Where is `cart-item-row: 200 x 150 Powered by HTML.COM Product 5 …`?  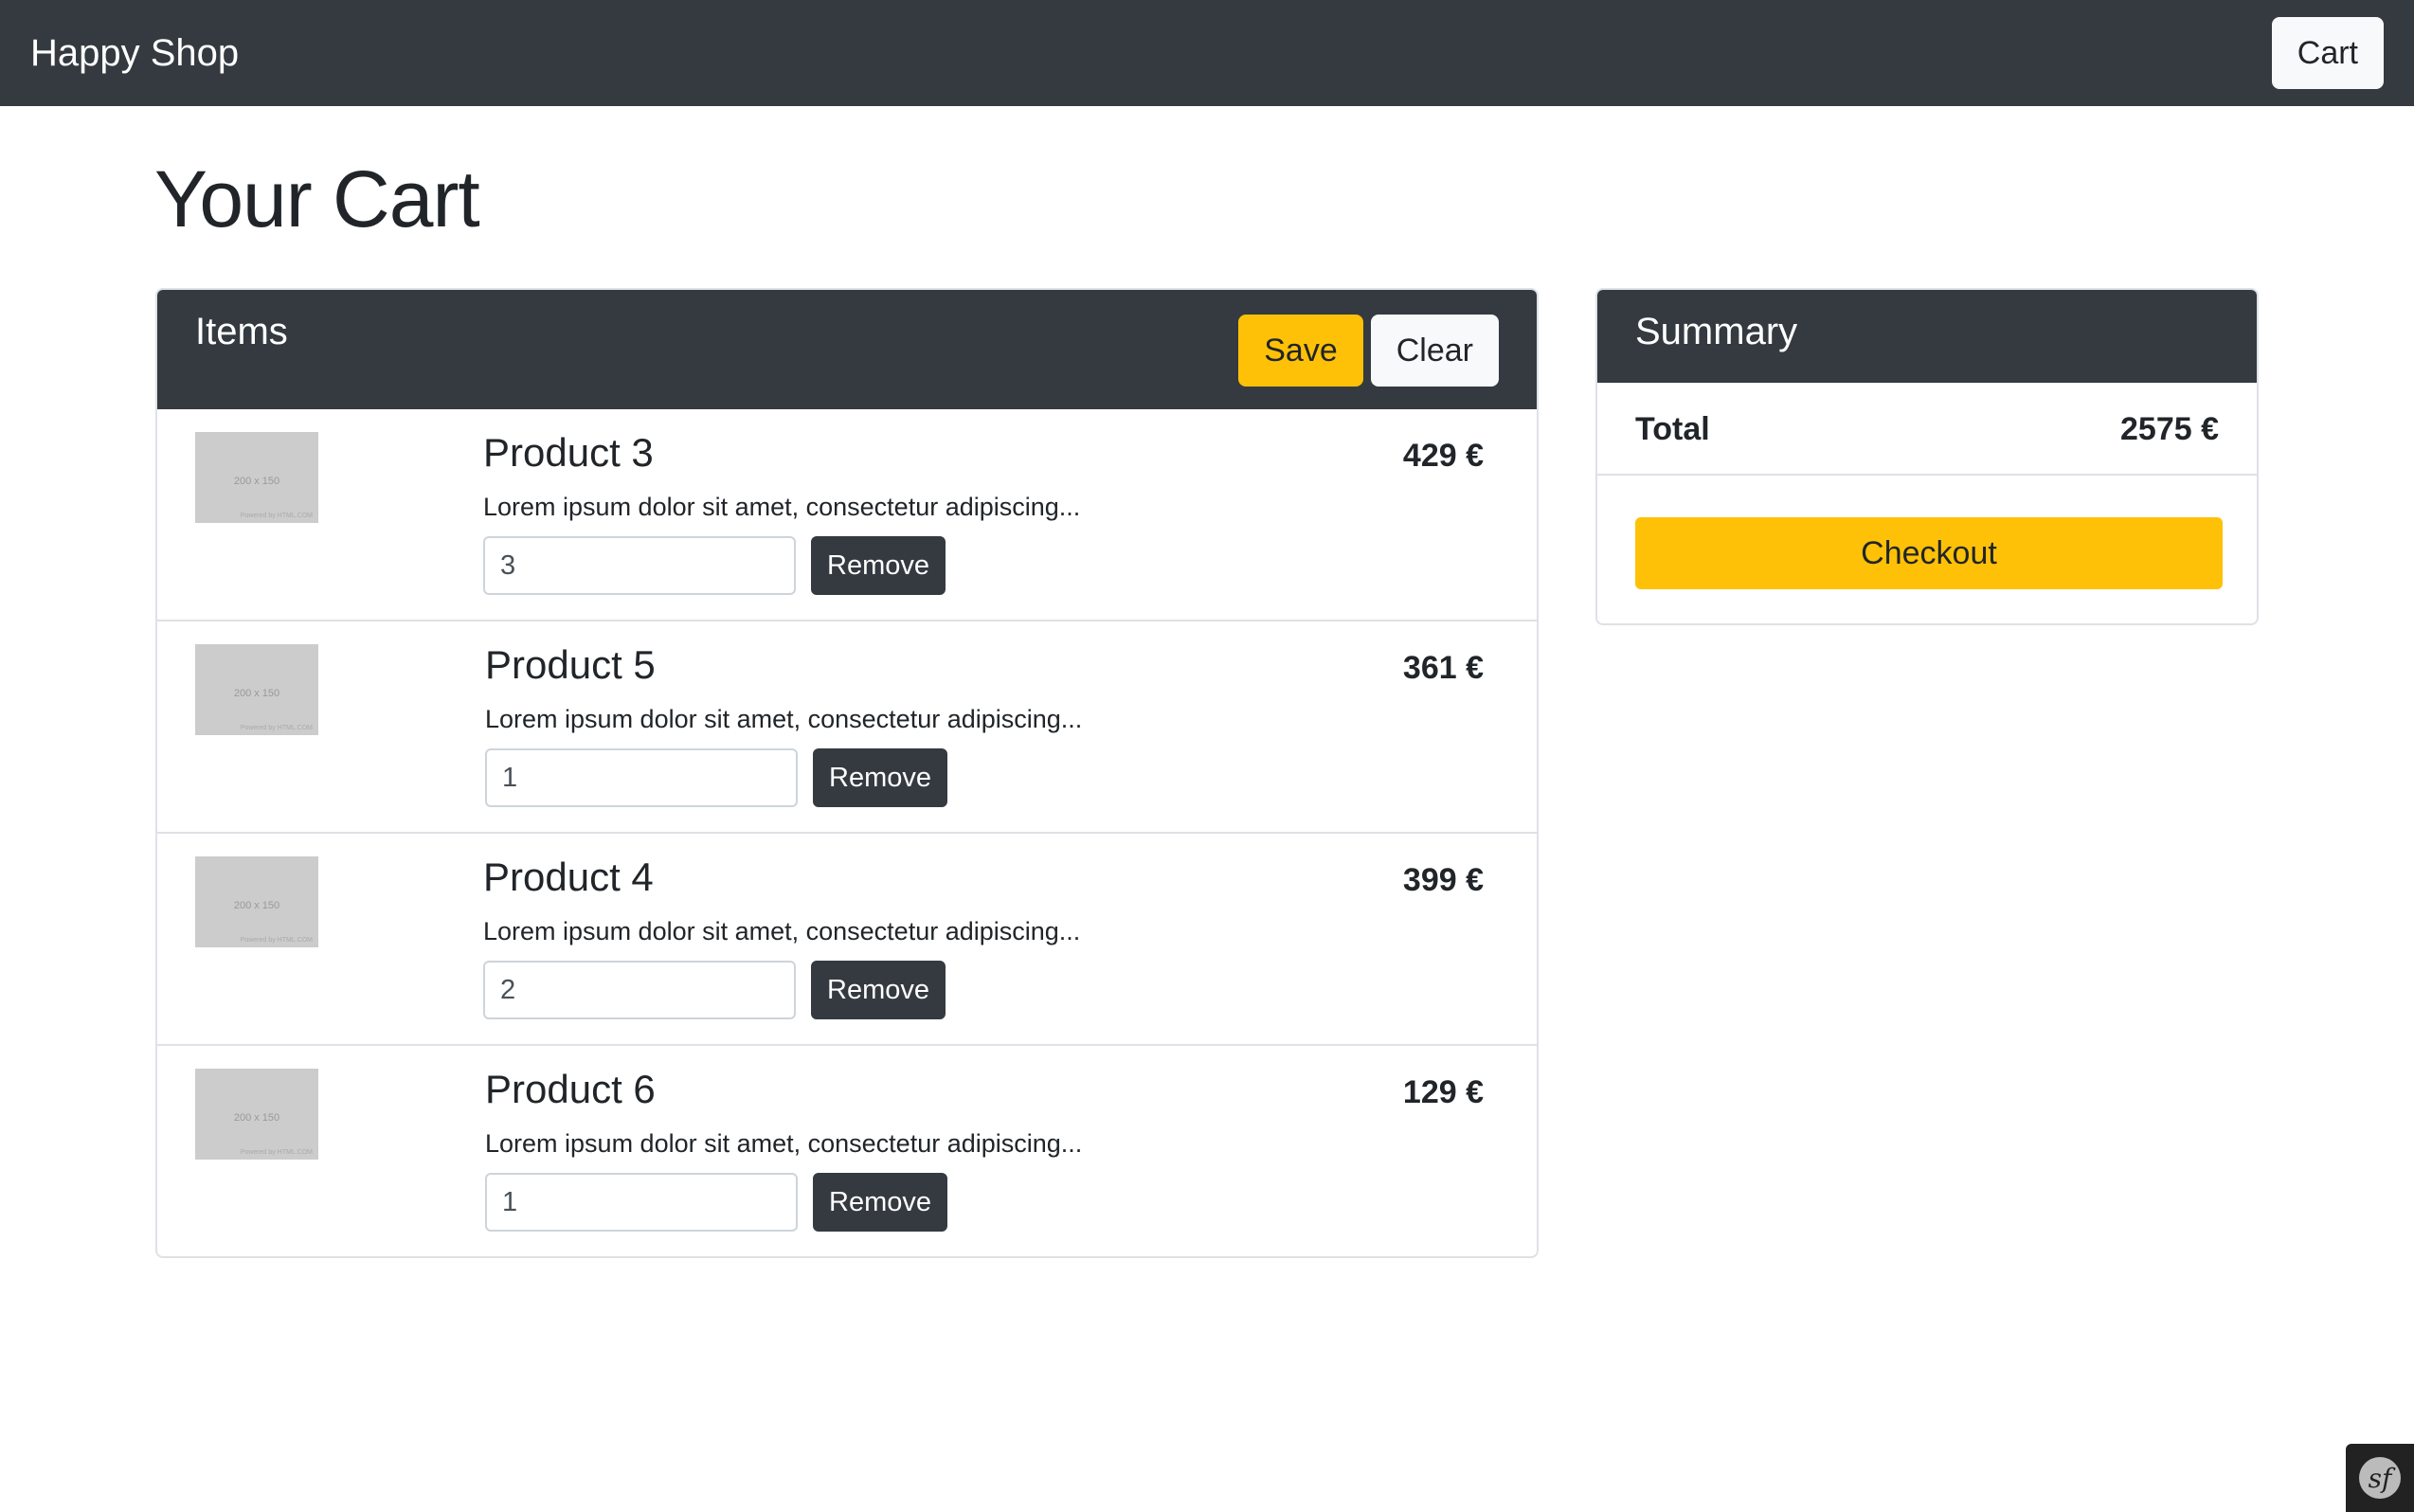 cart-item-row: 200 x 150 Powered by HTML.COM Product 5 … is located at coordinates (847, 727).